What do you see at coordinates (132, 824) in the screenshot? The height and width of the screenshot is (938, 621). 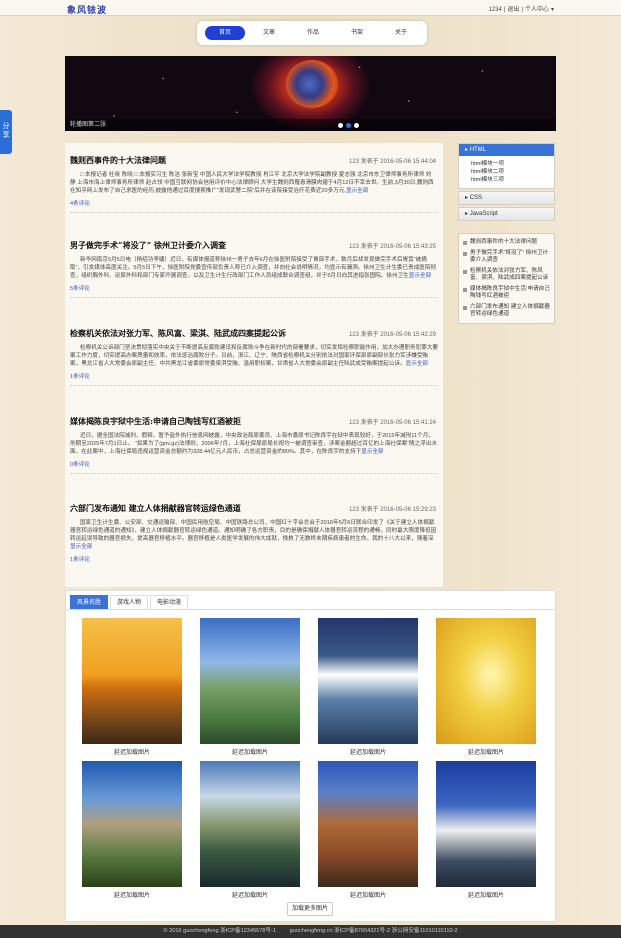 I see `village-photo` at bounding box center [132, 824].